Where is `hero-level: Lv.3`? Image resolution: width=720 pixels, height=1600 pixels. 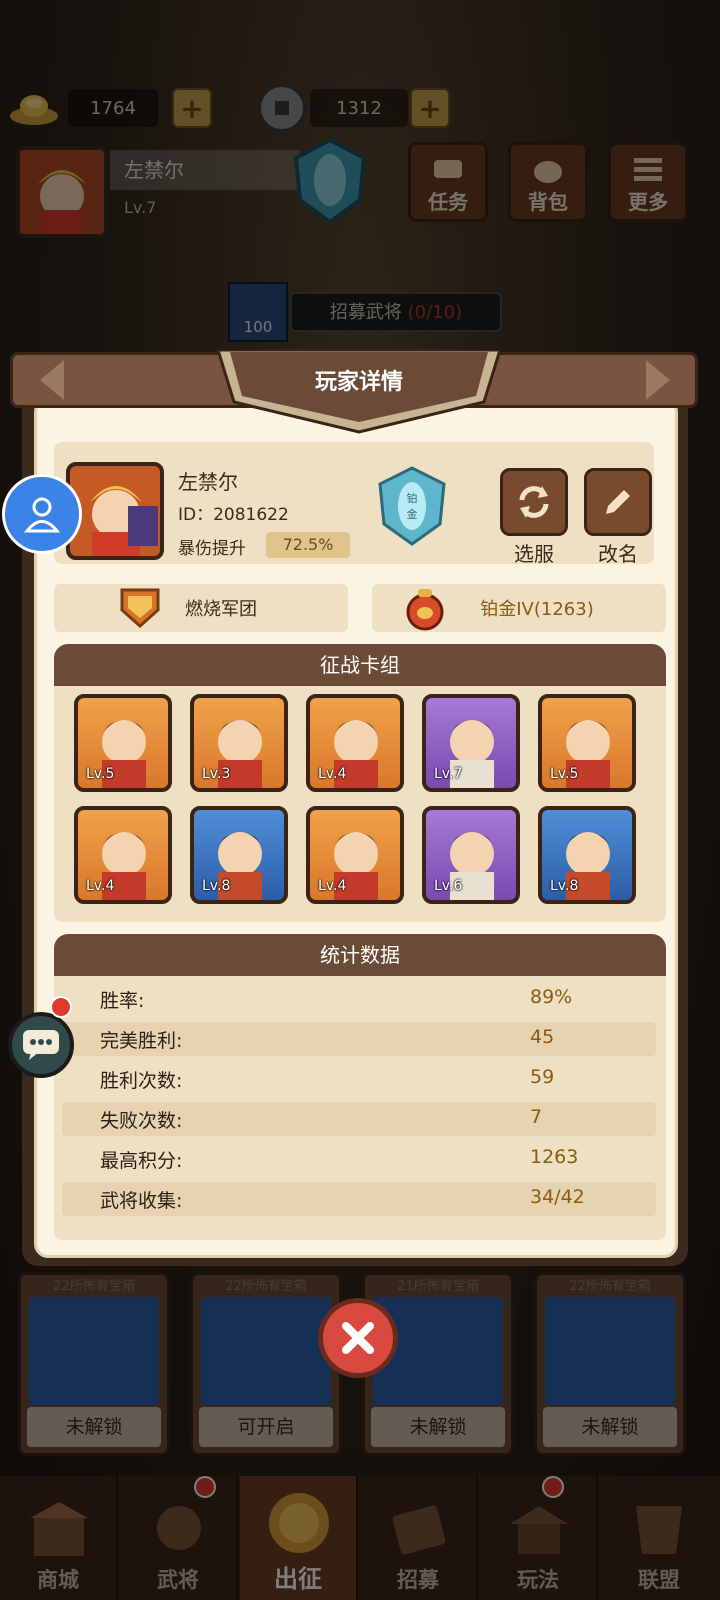 hero-level: Lv.3 is located at coordinates (216, 774).